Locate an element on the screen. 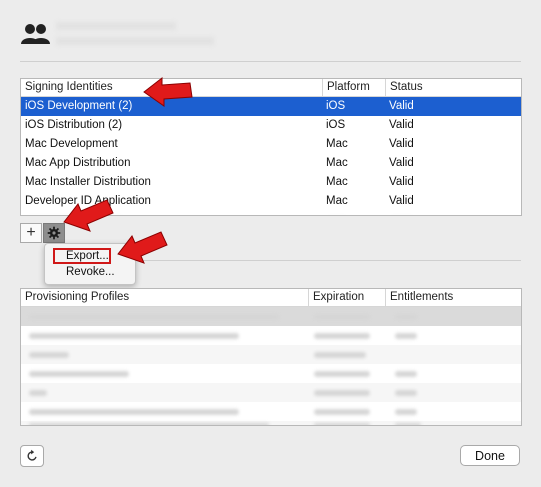  identity-name: iOS Distribution (2) is located at coordinates (74, 125).